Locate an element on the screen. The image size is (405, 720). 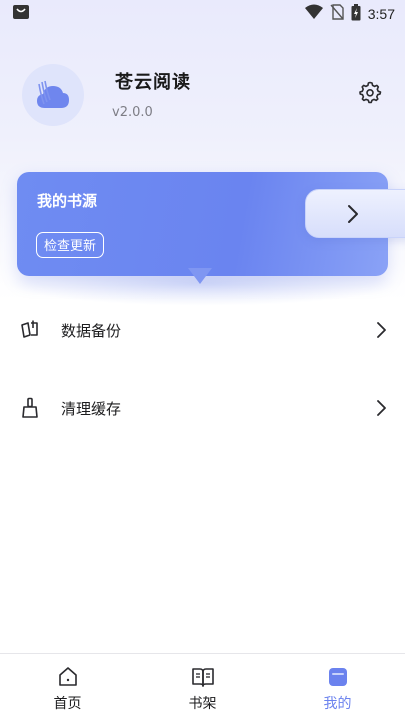
broom-icon is located at coordinates (30, 408).